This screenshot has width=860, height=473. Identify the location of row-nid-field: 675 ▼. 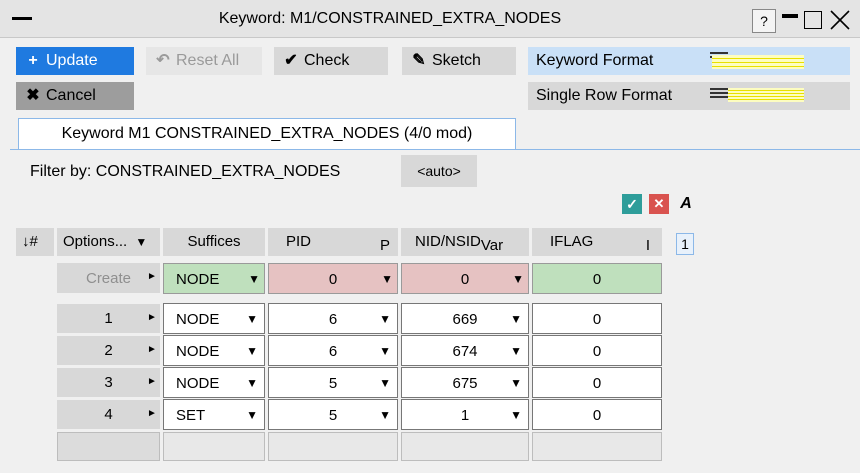
(465, 382).